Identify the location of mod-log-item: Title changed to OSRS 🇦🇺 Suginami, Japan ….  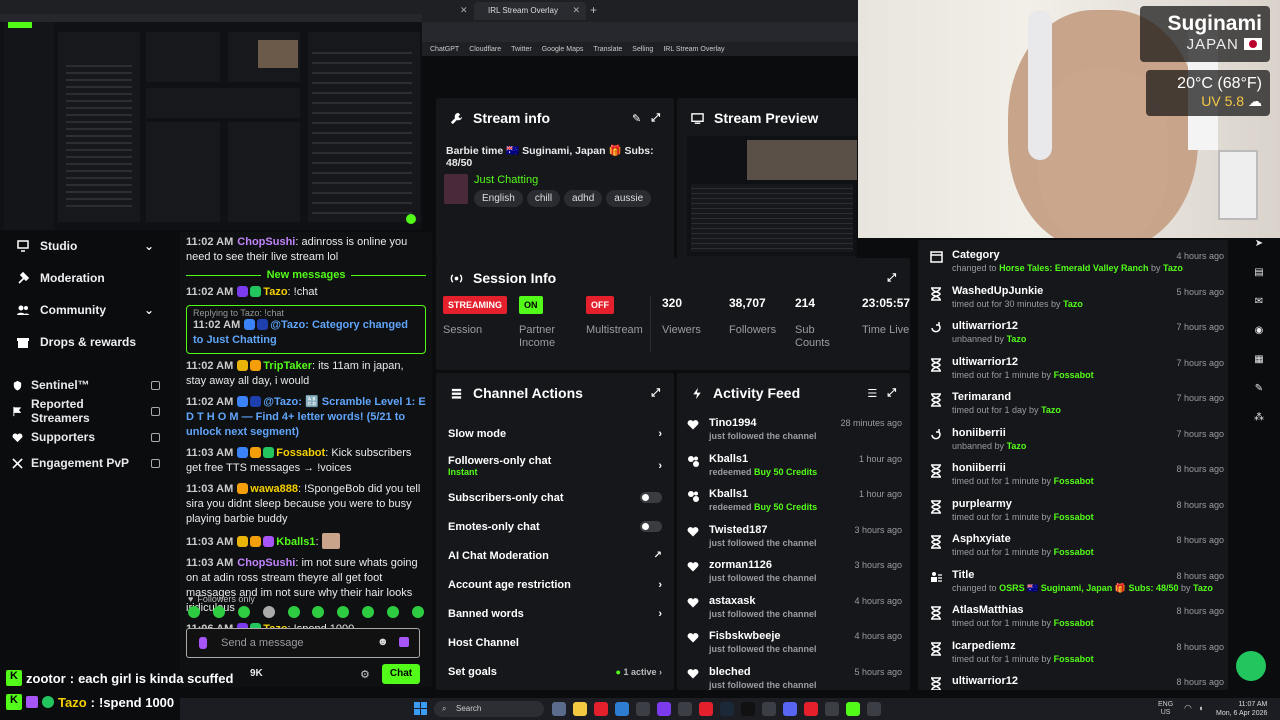
(1073, 584).